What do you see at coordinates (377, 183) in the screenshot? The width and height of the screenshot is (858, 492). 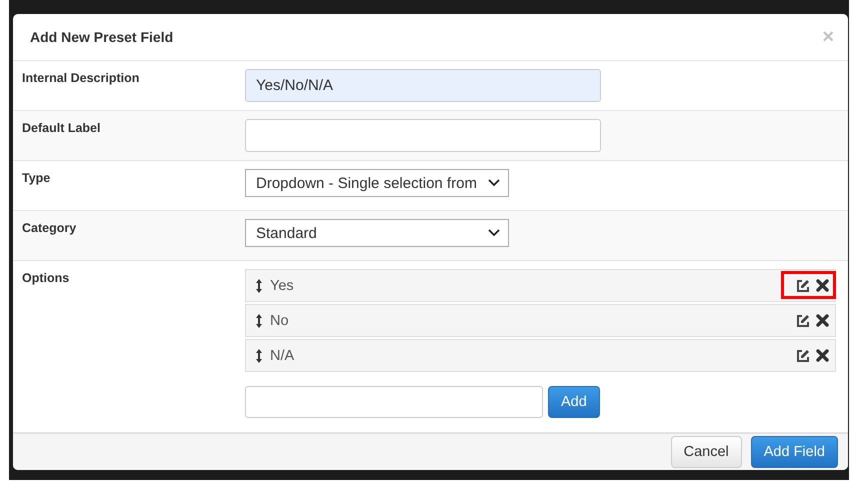 I see `dropdown: Dropdown - Single selection from` at bounding box center [377, 183].